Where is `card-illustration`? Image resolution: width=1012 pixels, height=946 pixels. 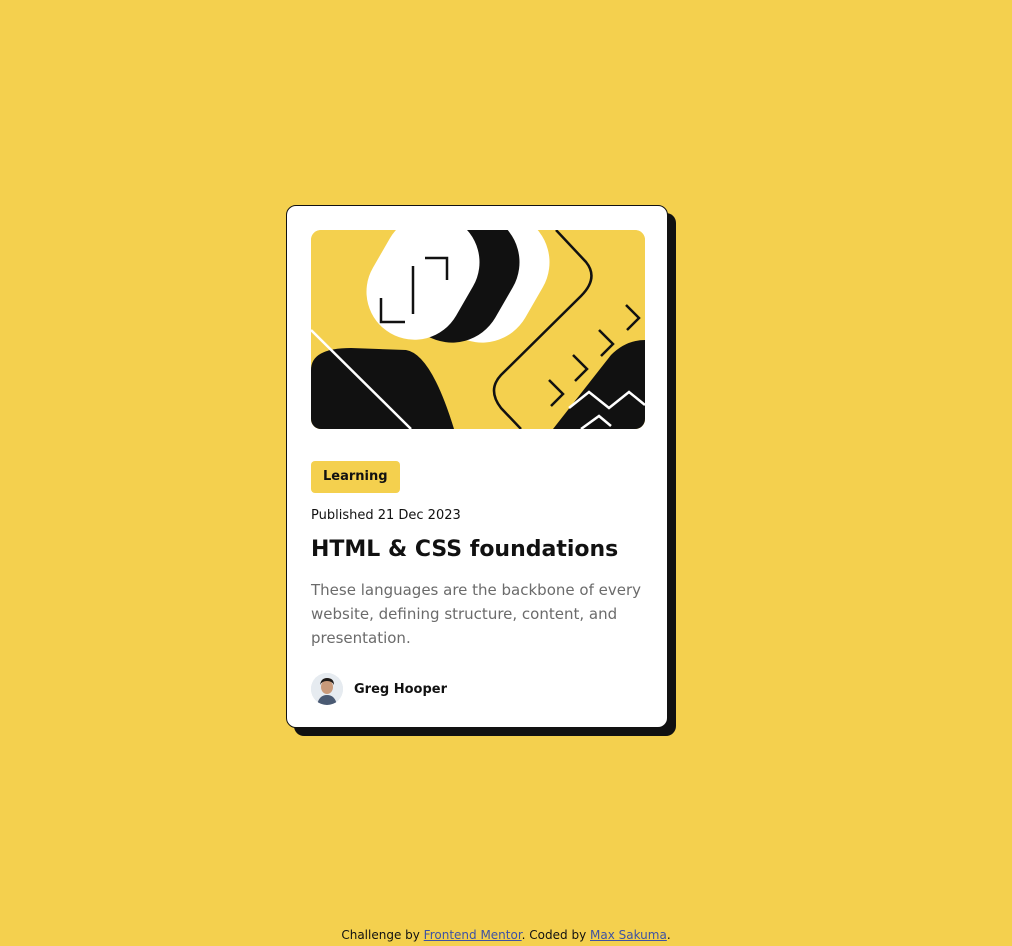
card-illustration is located at coordinates (478, 329).